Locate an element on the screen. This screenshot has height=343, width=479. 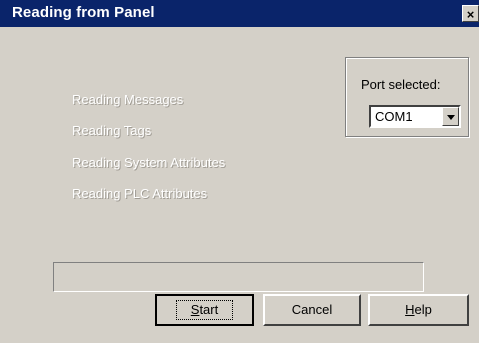
help-button: Help is located at coordinates (418, 310).